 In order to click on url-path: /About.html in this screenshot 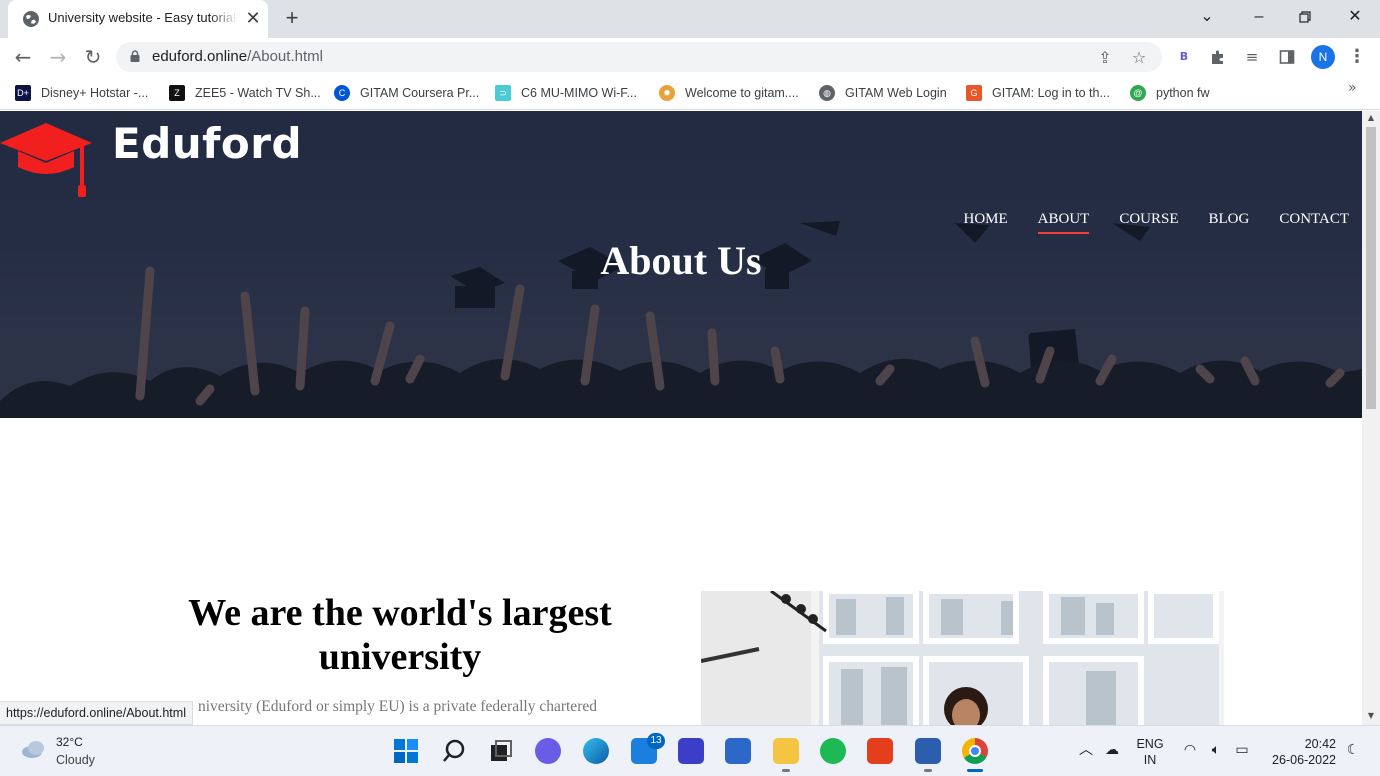, I will do `click(285, 56)`.